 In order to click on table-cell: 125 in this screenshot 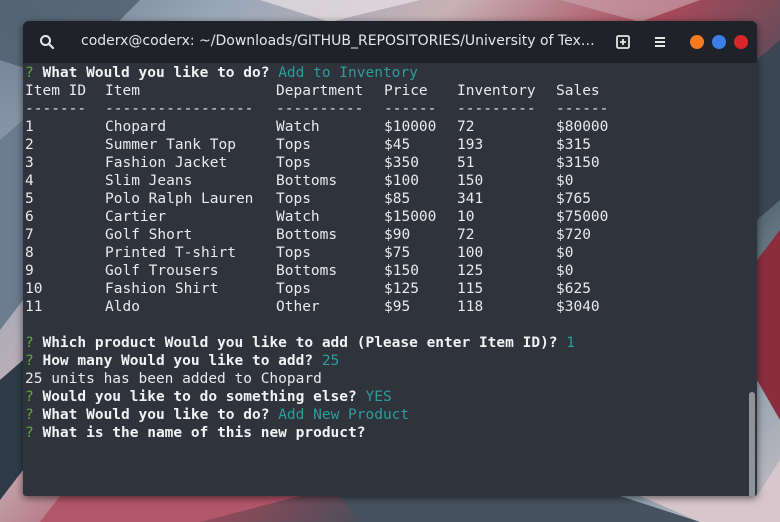, I will do `click(470, 271)`.